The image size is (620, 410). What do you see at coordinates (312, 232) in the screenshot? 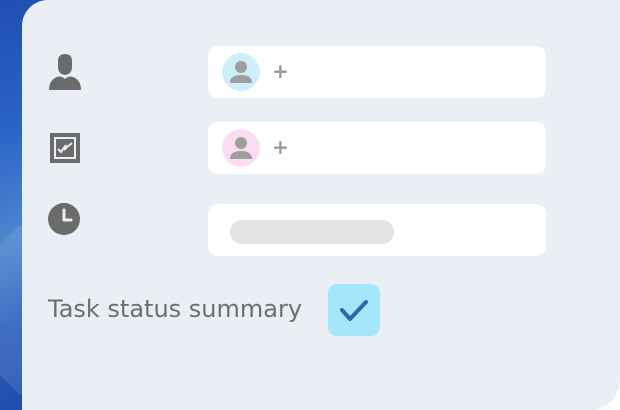
I see `time-placeholder` at bounding box center [312, 232].